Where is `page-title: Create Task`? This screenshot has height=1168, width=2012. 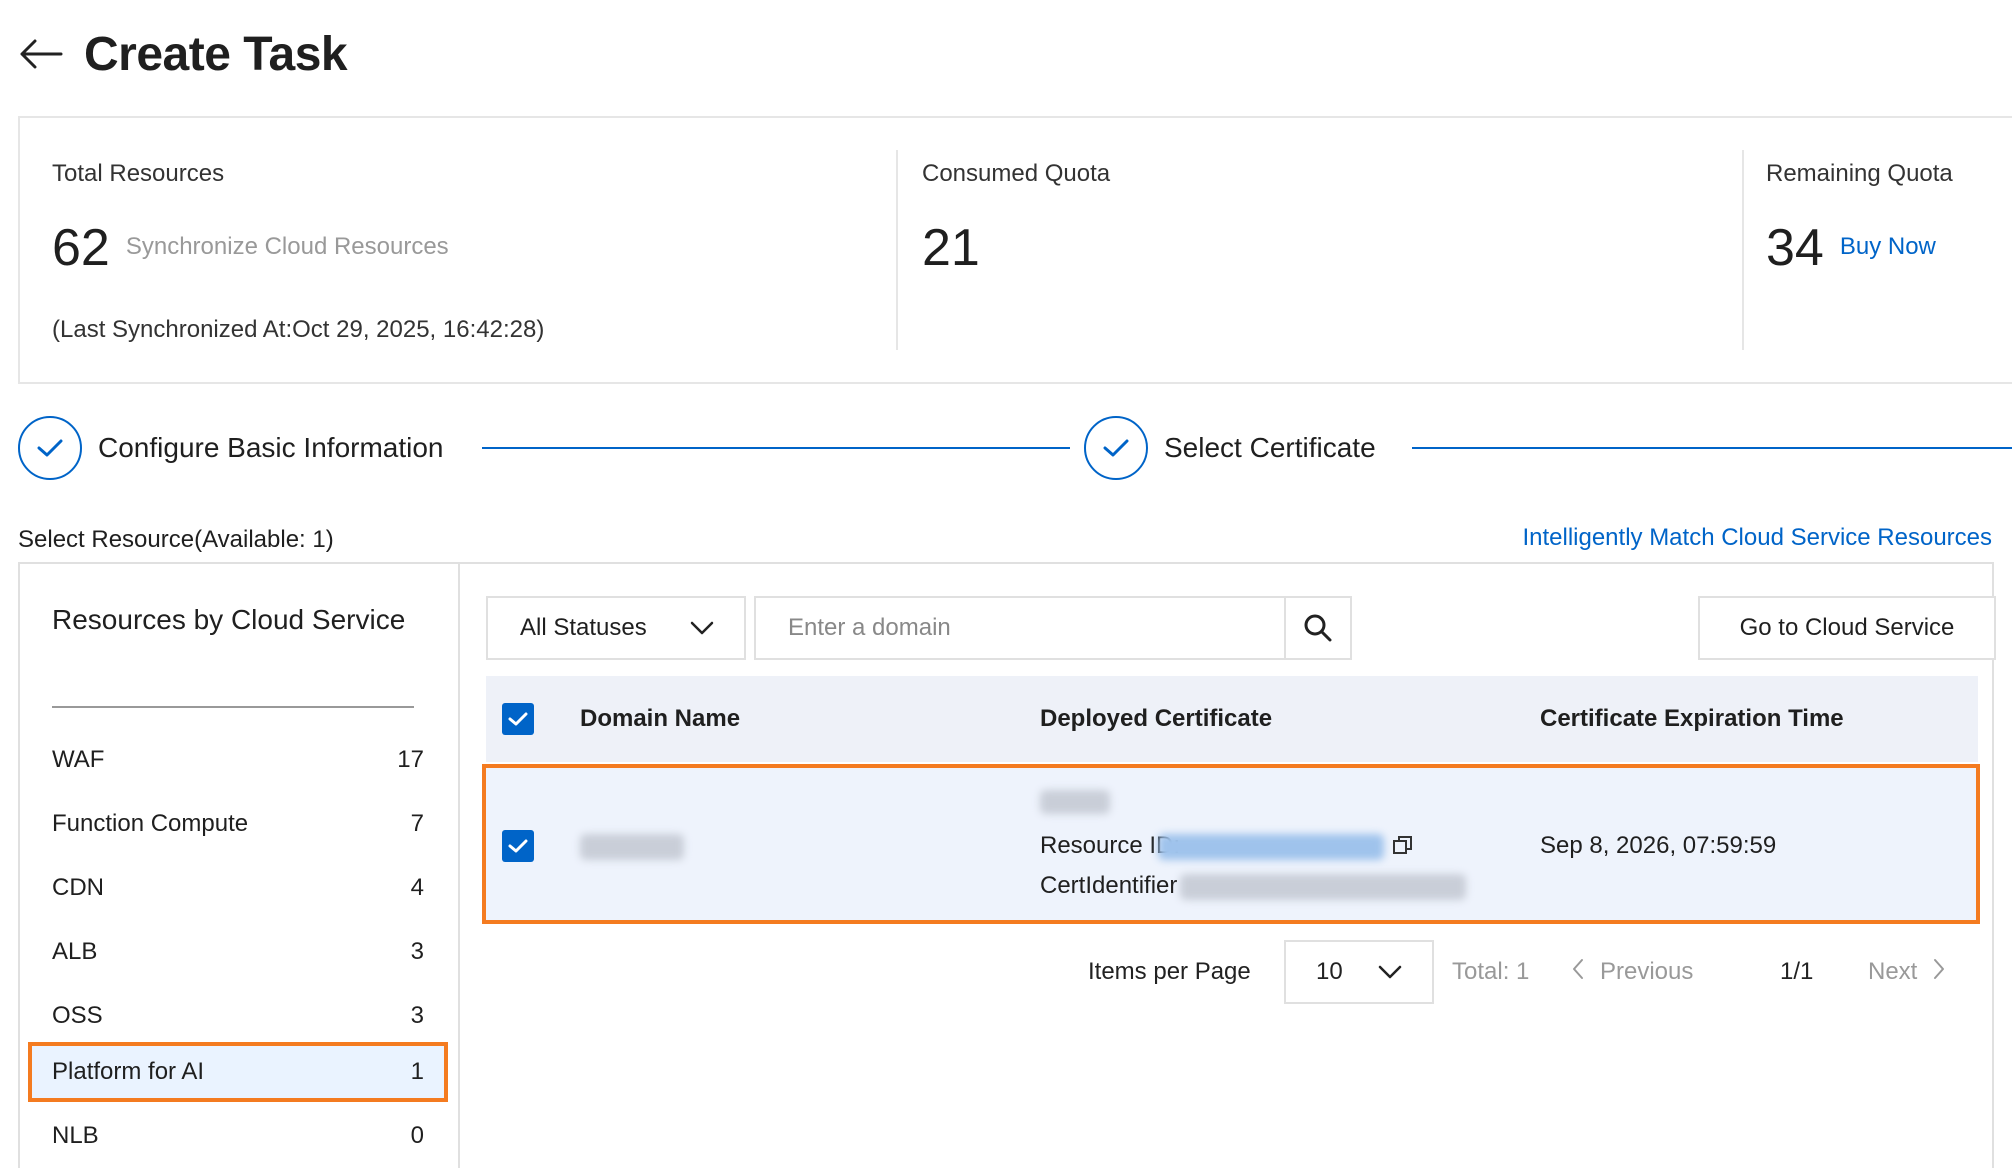 page-title: Create Task is located at coordinates (216, 54).